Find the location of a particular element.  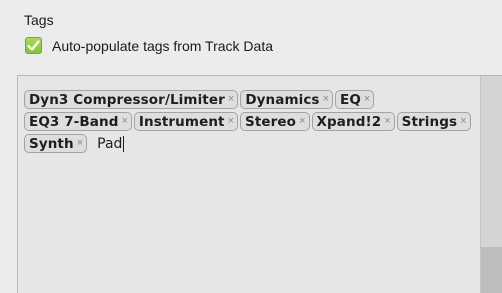

tag-token: Synth × is located at coordinates (56, 143).